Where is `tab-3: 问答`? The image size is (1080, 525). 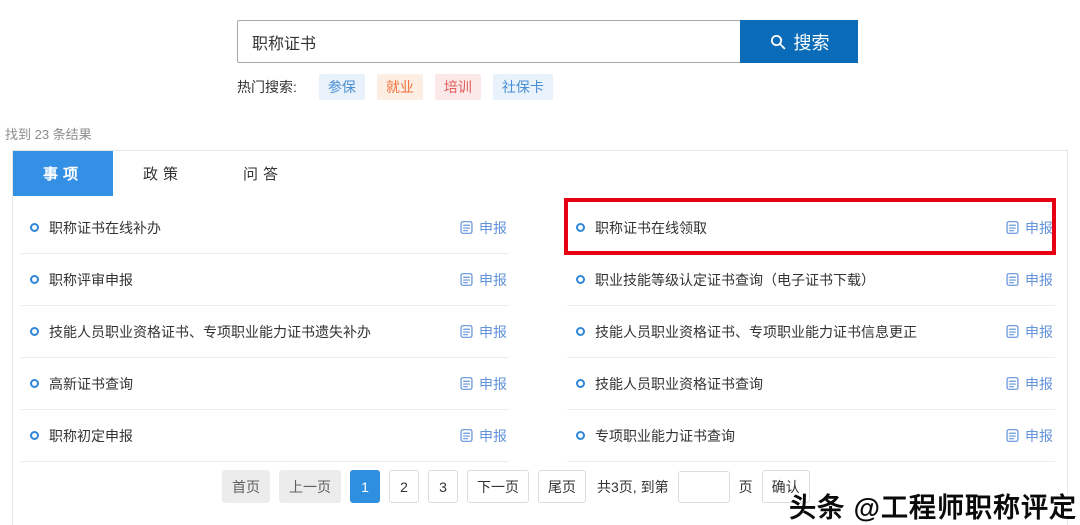 tab-3: 问答 is located at coordinates (263, 173).